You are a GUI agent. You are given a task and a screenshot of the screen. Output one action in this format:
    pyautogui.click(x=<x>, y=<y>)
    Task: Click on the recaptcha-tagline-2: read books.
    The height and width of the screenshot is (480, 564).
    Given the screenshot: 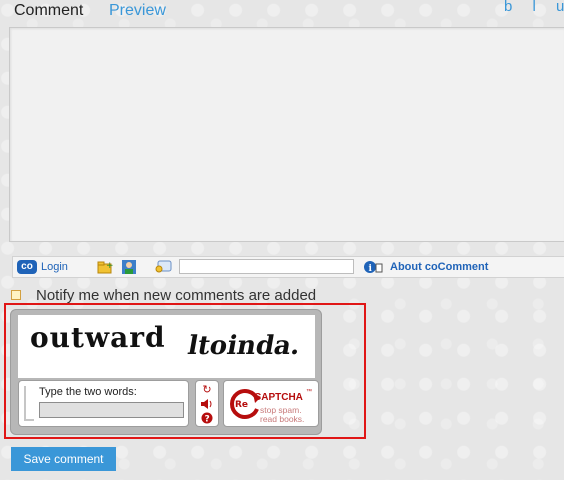 What is the action you would take?
    pyautogui.click(x=282, y=419)
    